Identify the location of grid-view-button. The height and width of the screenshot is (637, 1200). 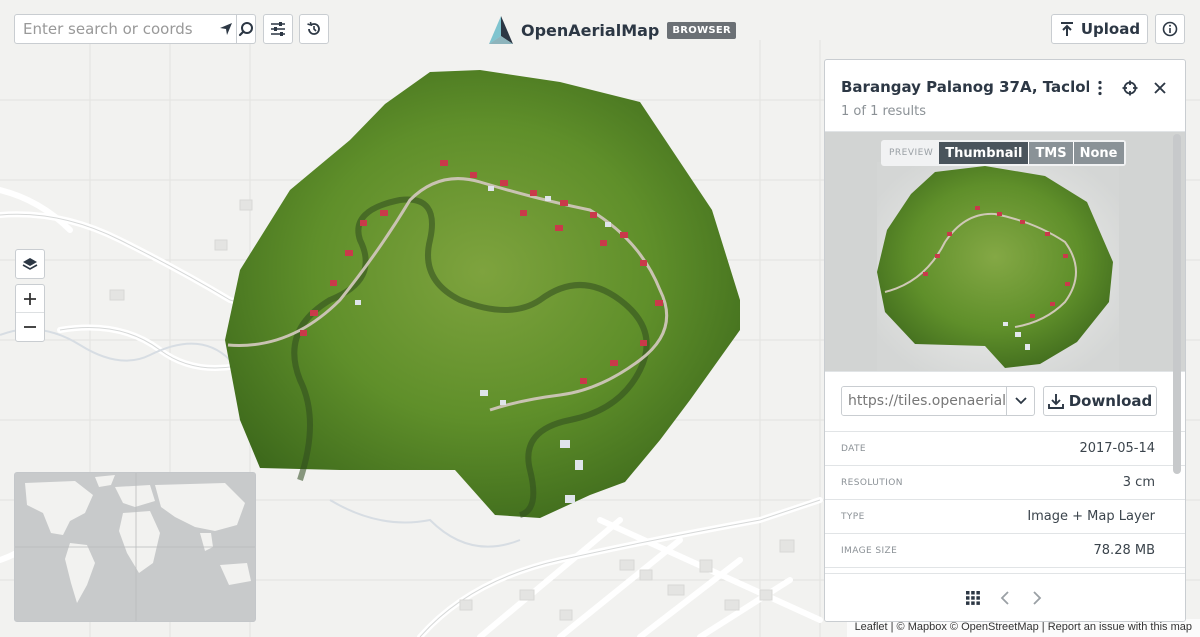
(973, 598).